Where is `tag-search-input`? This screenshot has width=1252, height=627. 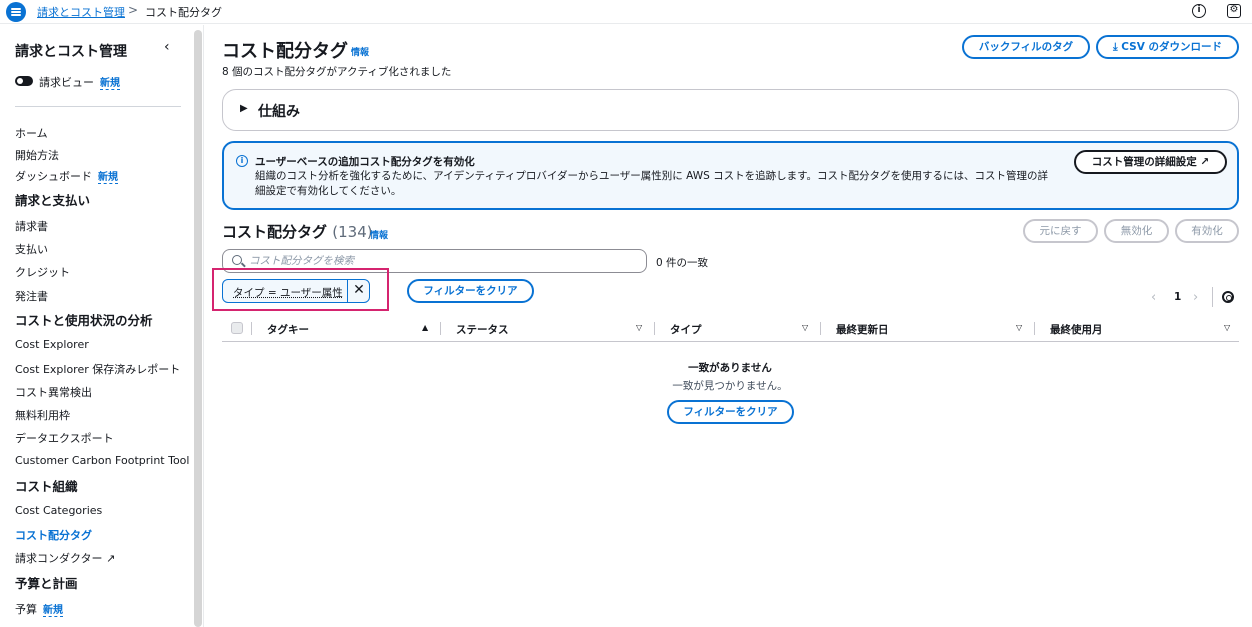 tag-search-input is located at coordinates (444, 261).